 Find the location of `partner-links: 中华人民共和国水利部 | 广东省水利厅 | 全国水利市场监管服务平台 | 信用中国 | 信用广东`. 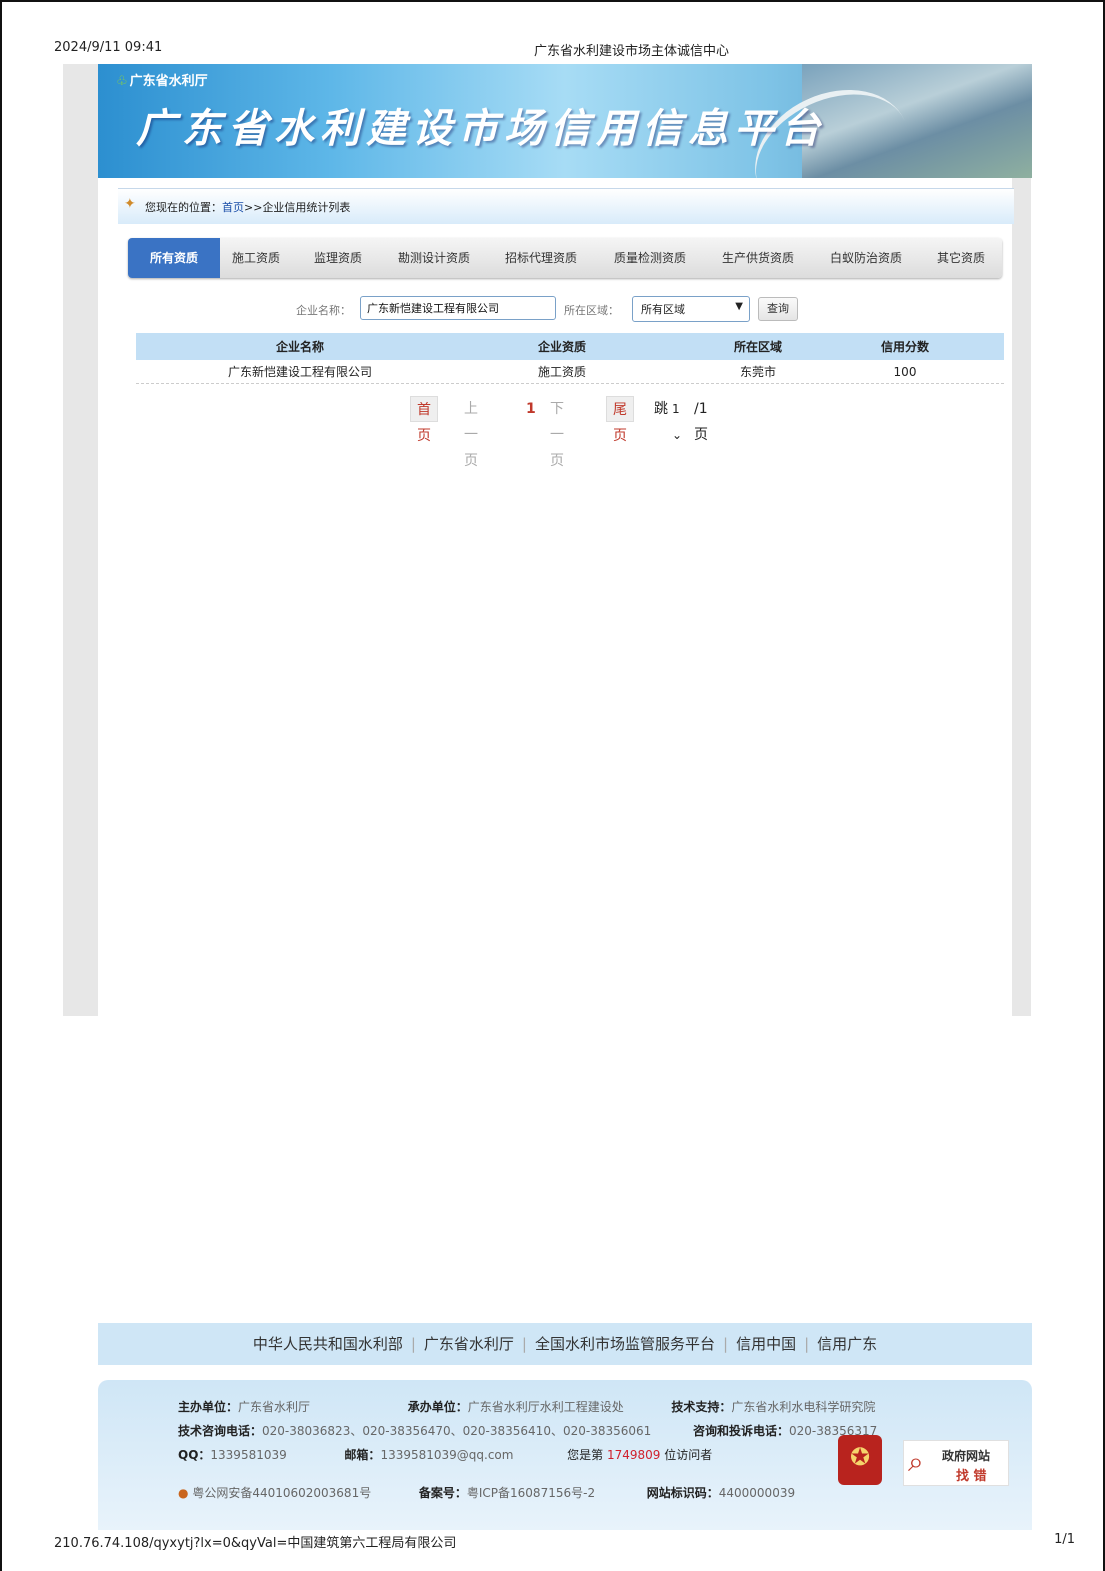

partner-links: 中华人民共和国水利部 | 广东省水利厅 | 全国水利市场监管服务平台 | 信用中国 | 信用广东 is located at coordinates (565, 1344).